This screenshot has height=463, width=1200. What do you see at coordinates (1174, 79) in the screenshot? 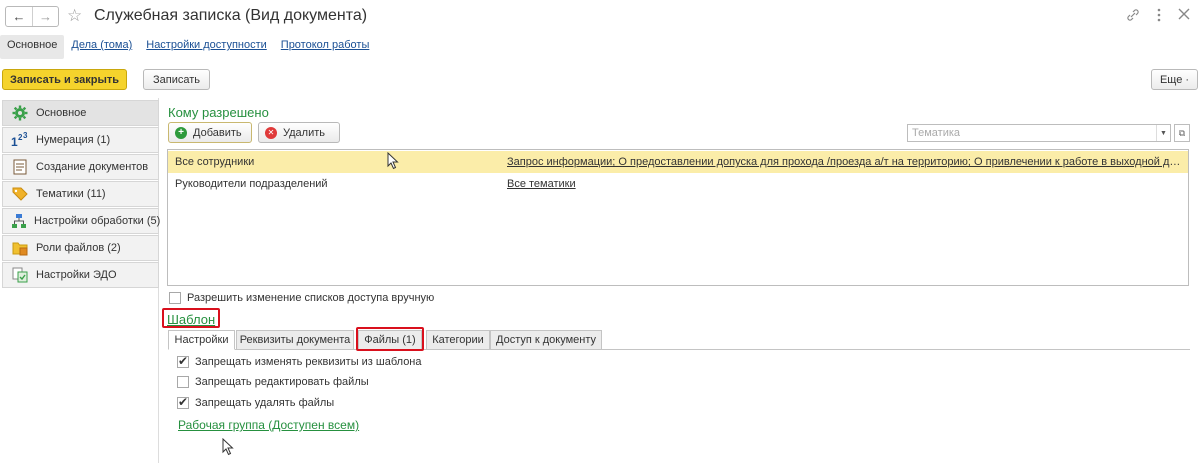
I see `more-button: Еще ·` at bounding box center [1174, 79].